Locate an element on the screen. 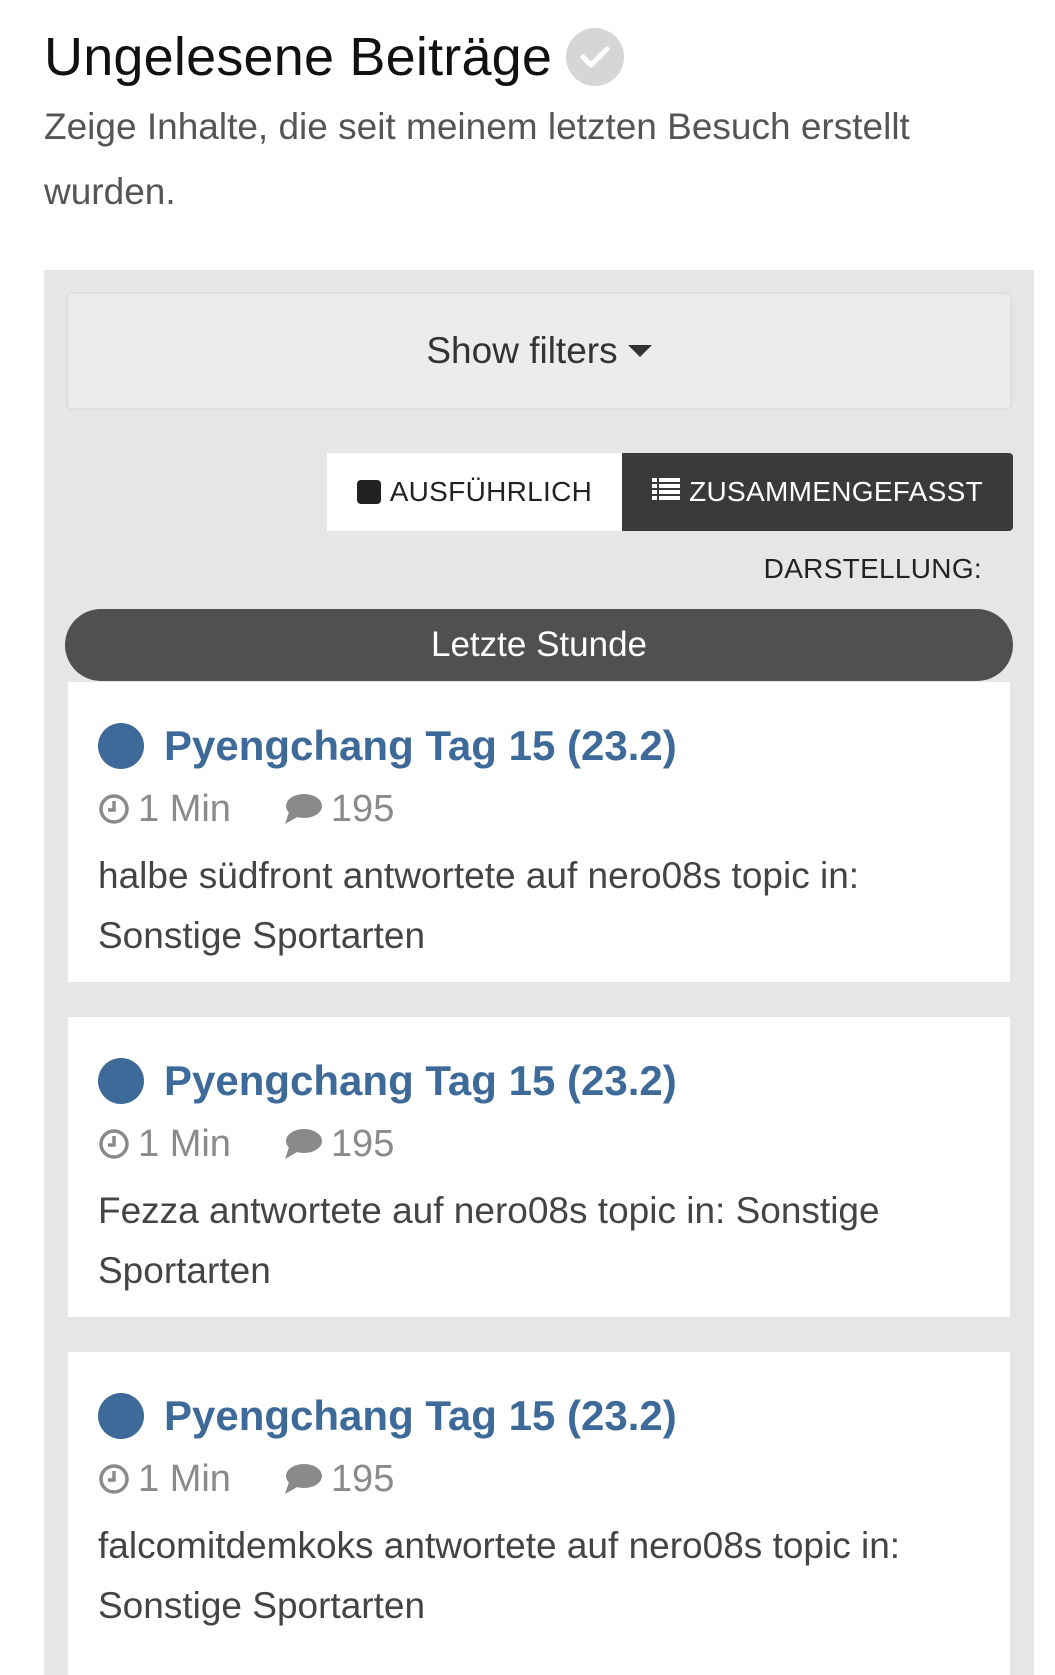 Image resolution: width=1055 pixels, height=1675 pixels. check-circle-icon is located at coordinates (595, 57).